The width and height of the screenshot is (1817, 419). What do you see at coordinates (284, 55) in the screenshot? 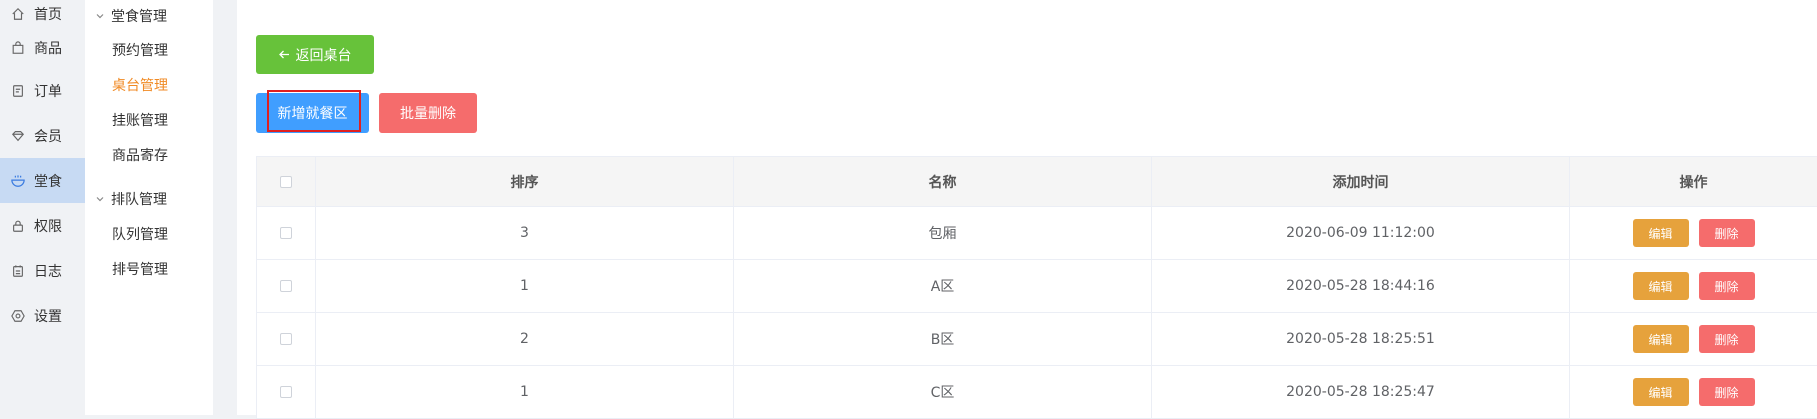
I see `arrow-left-icon` at bounding box center [284, 55].